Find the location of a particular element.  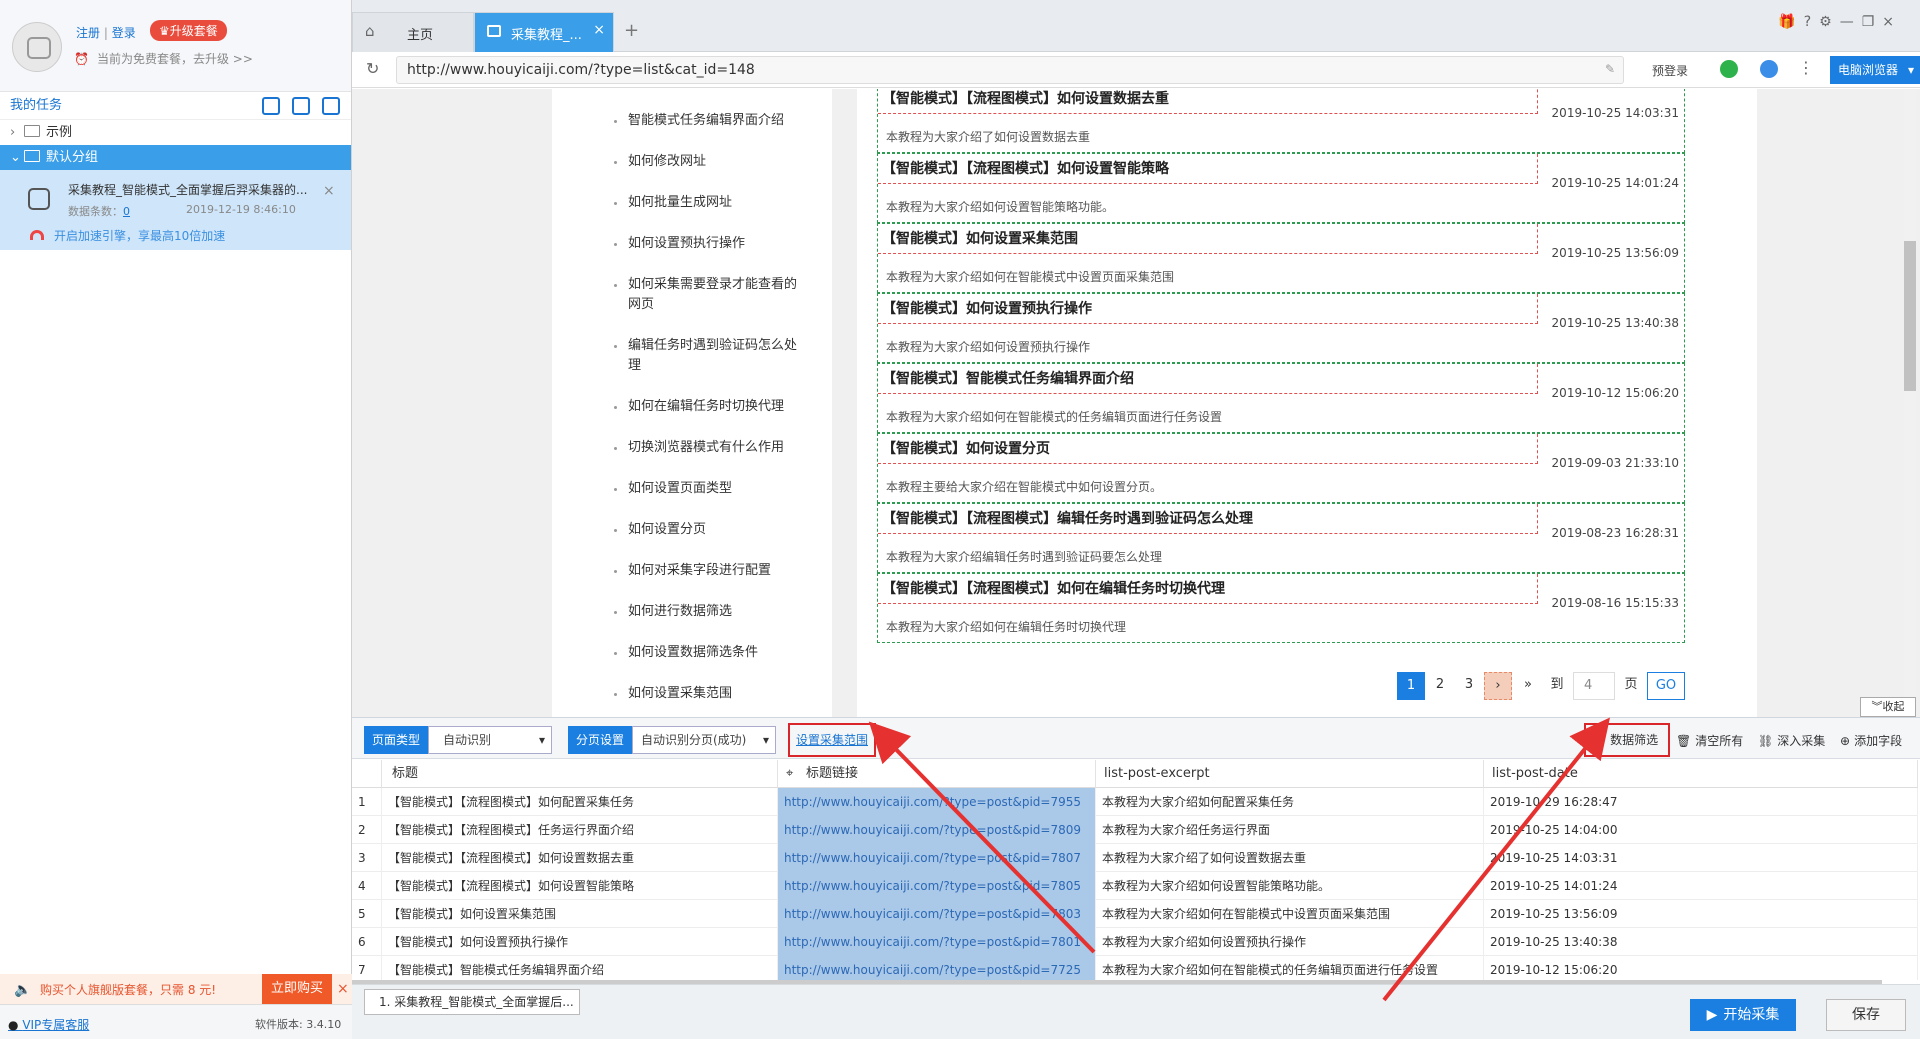

cell-excerpt: 本教程为大家介绍如何在智能模式的任务编辑页面进行任务设置 is located at coordinates (1290, 968).